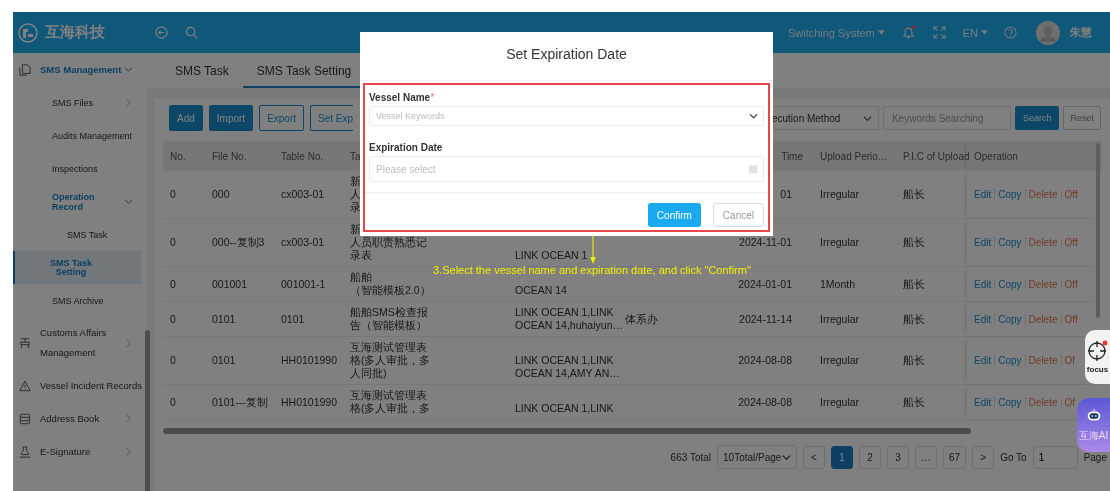 The height and width of the screenshot is (491, 1110). What do you see at coordinates (191, 32) in the screenshot?
I see `search-icon` at bounding box center [191, 32].